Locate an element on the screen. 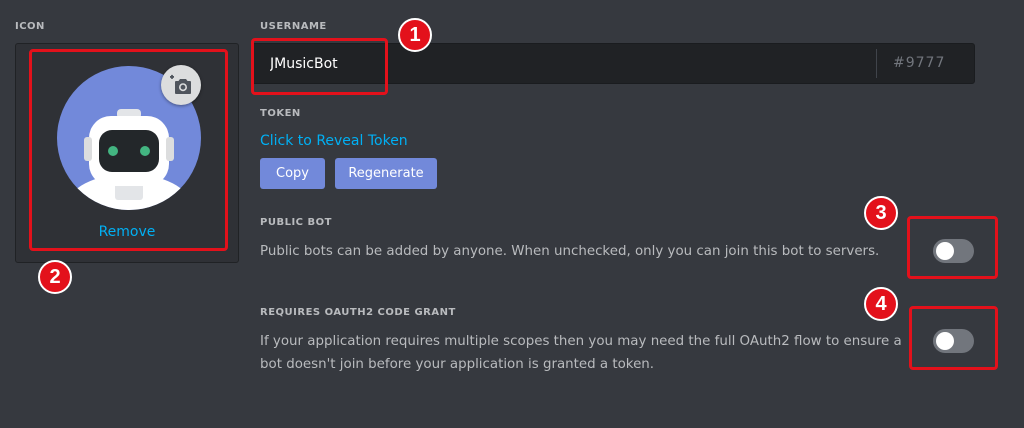 The image size is (1024, 428). username-label: USERNAME is located at coordinates (293, 26).